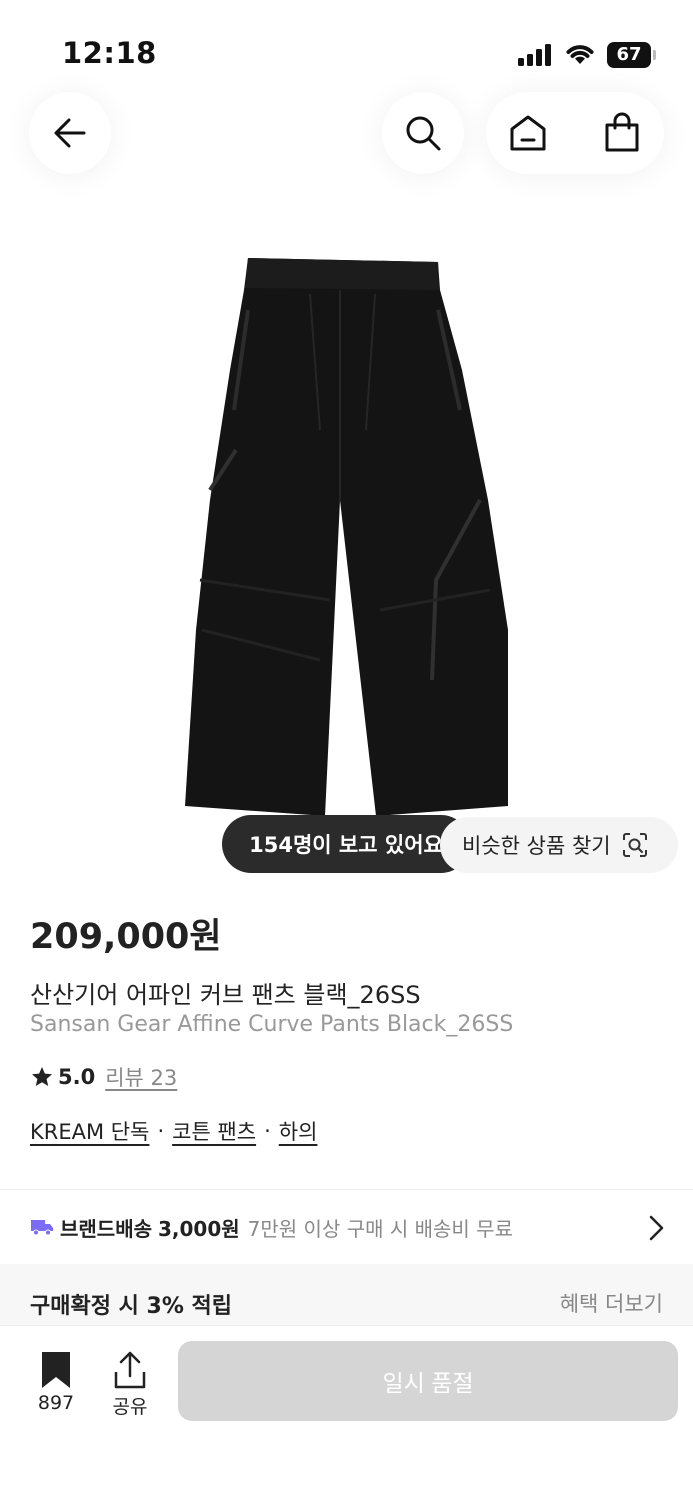 This screenshot has height=1500, width=693. I want to click on battery-icon: 67, so click(631, 55).